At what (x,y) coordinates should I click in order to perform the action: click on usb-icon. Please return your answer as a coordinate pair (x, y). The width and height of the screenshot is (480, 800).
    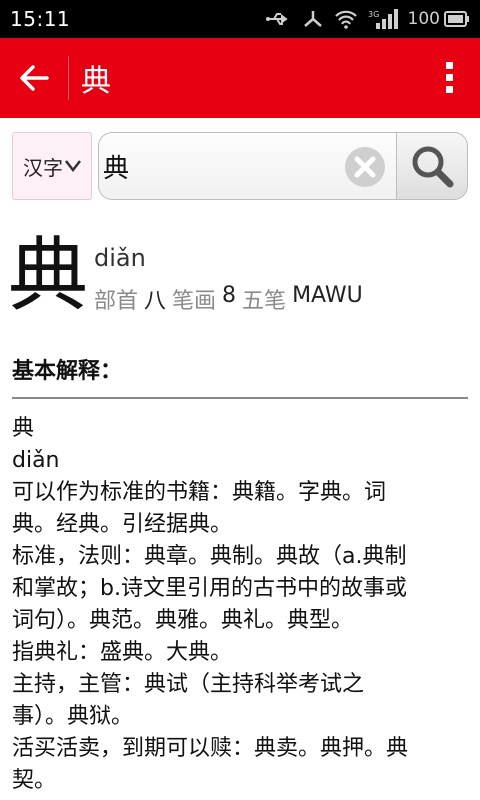
    Looking at the image, I should click on (278, 19).